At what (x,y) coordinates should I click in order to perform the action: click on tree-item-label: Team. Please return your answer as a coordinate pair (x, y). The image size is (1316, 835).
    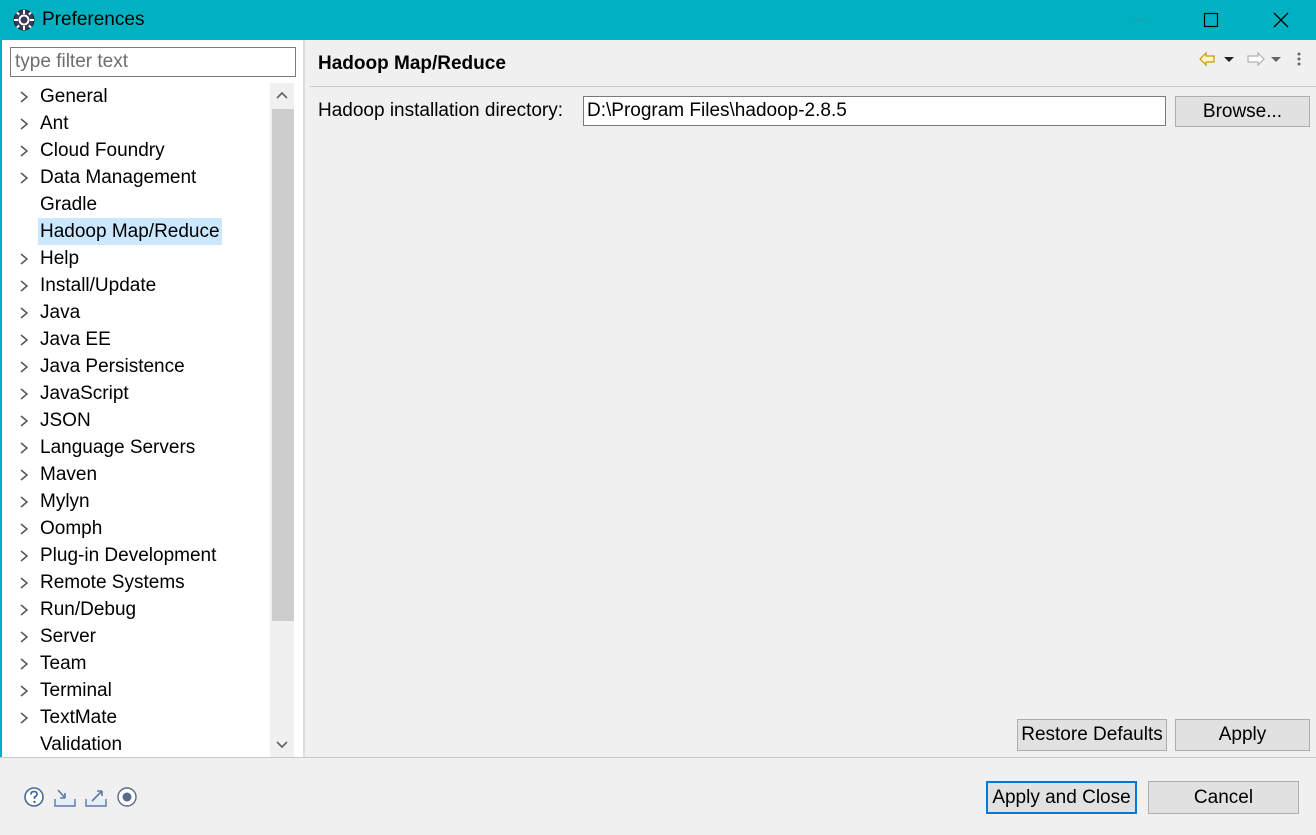
    Looking at the image, I should click on (63, 663).